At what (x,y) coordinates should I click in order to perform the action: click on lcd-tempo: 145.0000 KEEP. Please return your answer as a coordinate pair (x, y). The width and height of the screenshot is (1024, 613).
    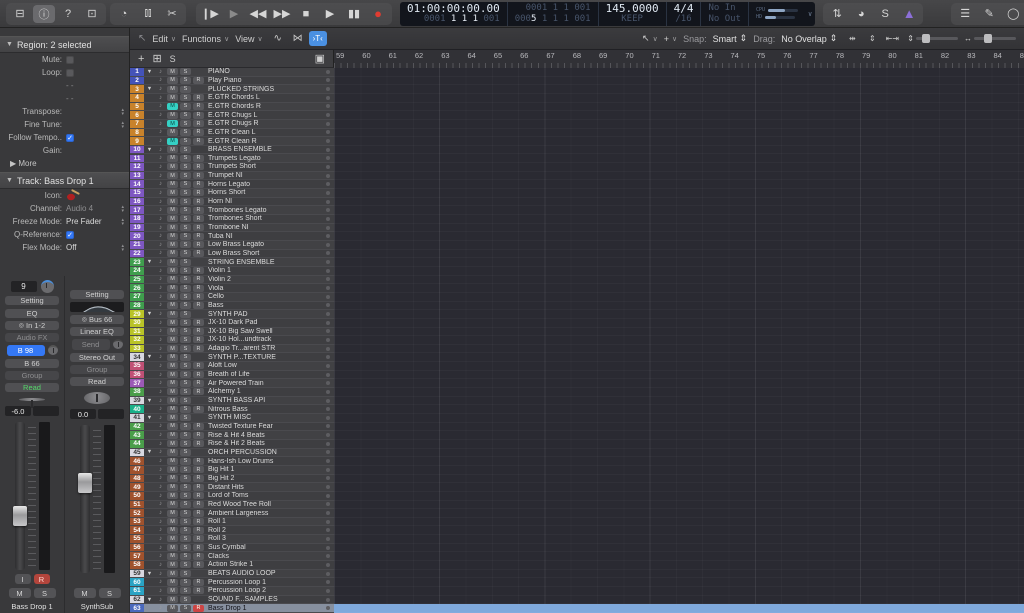
    Looking at the image, I should click on (633, 13).